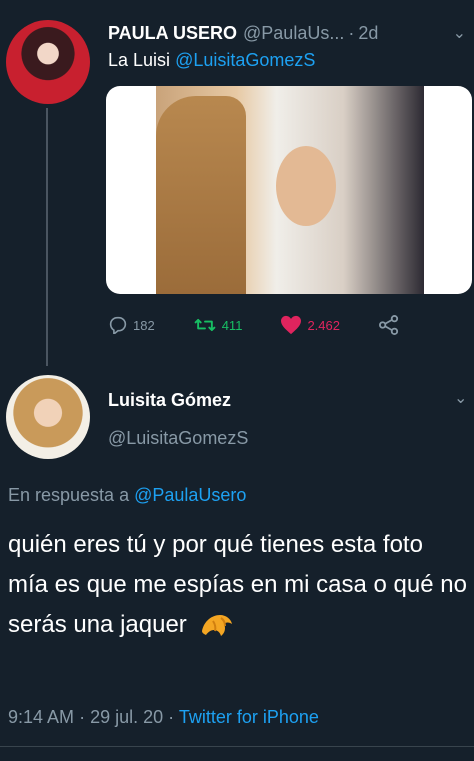 The image size is (474, 761). What do you see at coordinates (217, 625) in the screenshot?
I see `croissant-icon` at bounding box center [217, 625].